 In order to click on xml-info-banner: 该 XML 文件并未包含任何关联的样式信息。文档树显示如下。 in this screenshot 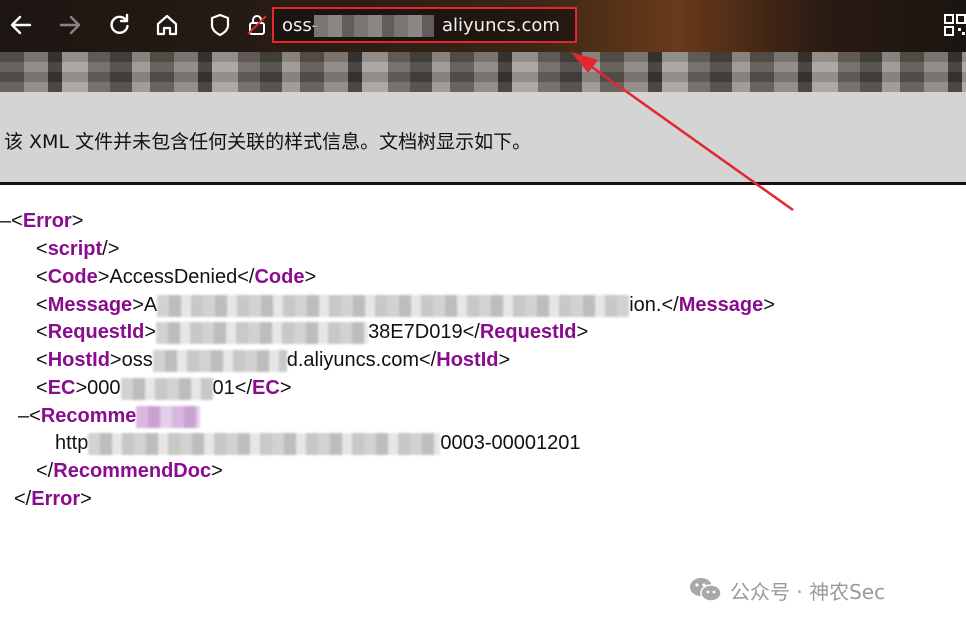, I will do `click(483, 137)`.